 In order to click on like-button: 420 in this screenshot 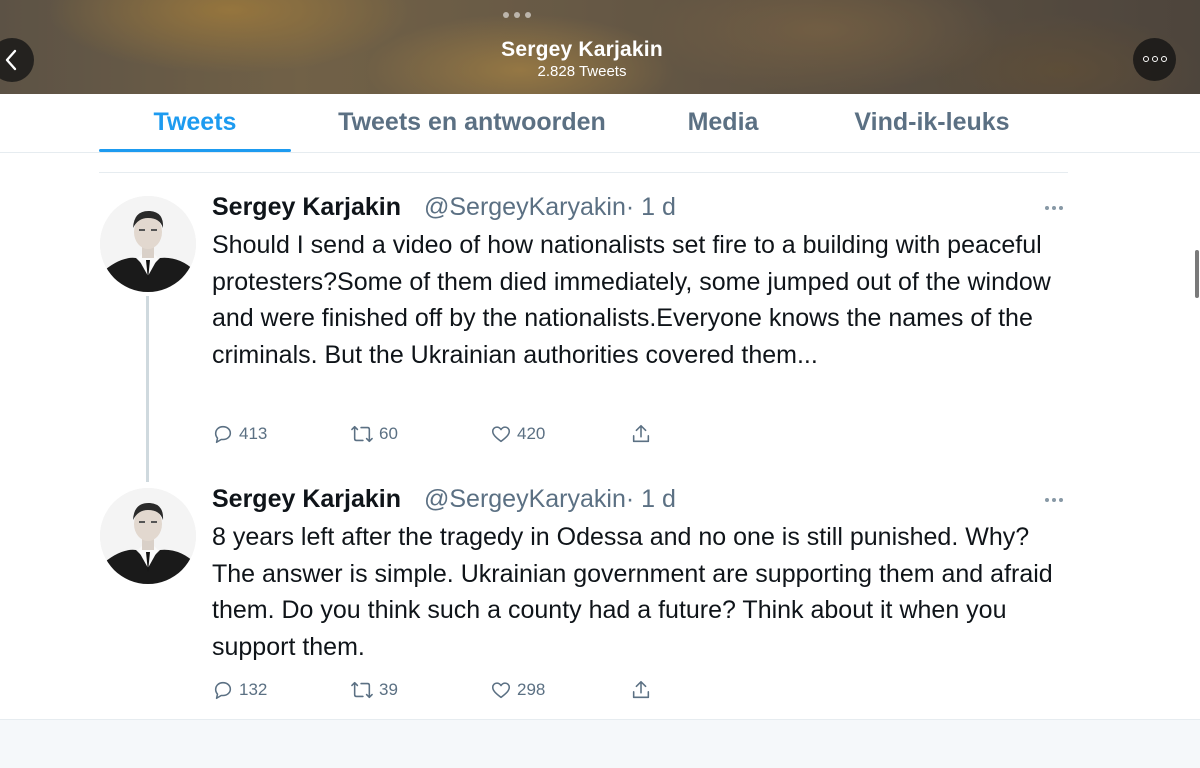, I will do `click(517, 434)`.